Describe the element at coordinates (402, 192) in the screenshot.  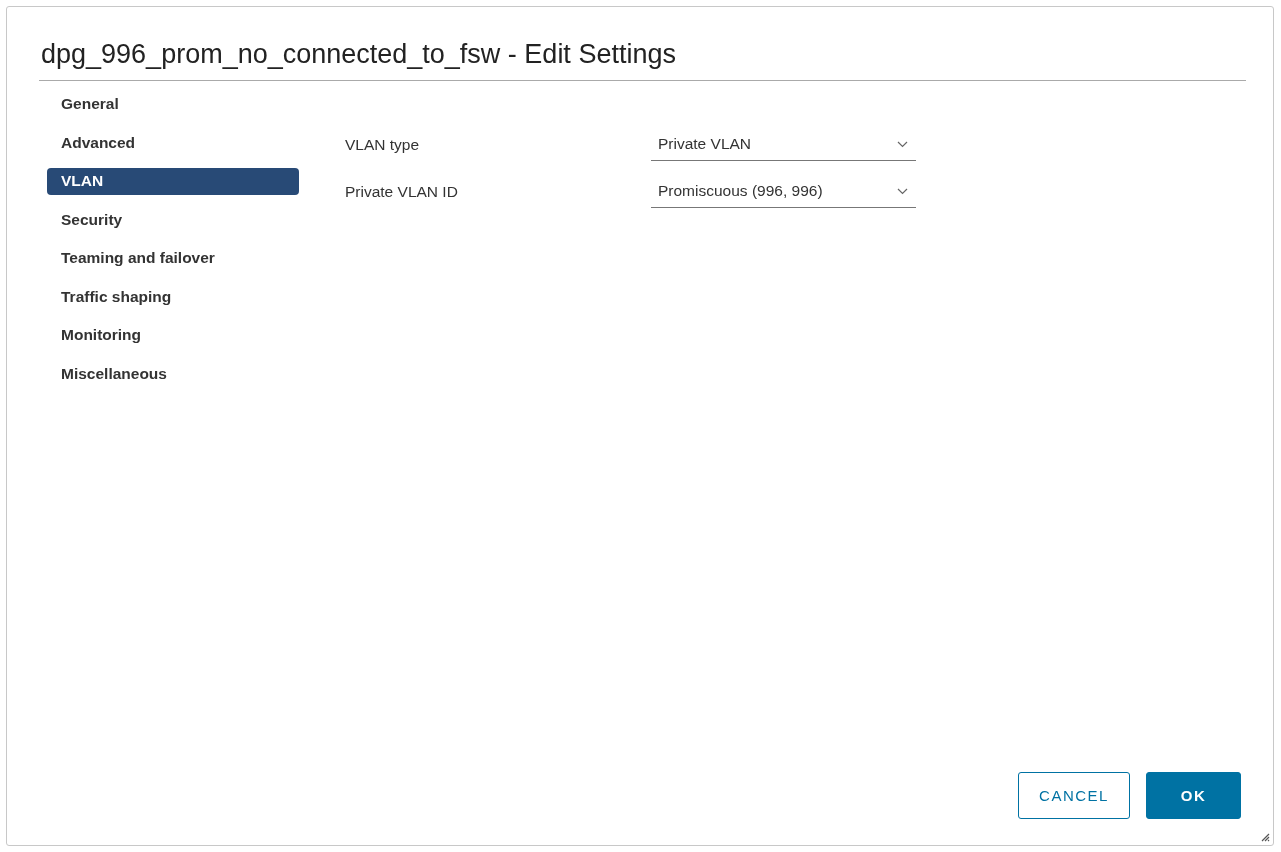
I see `field-label: Private VLAN ID` at that location.